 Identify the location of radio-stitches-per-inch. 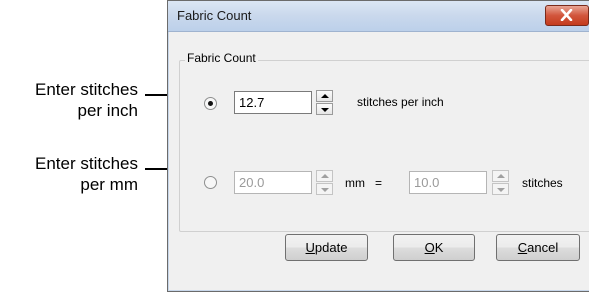
(210, 103).